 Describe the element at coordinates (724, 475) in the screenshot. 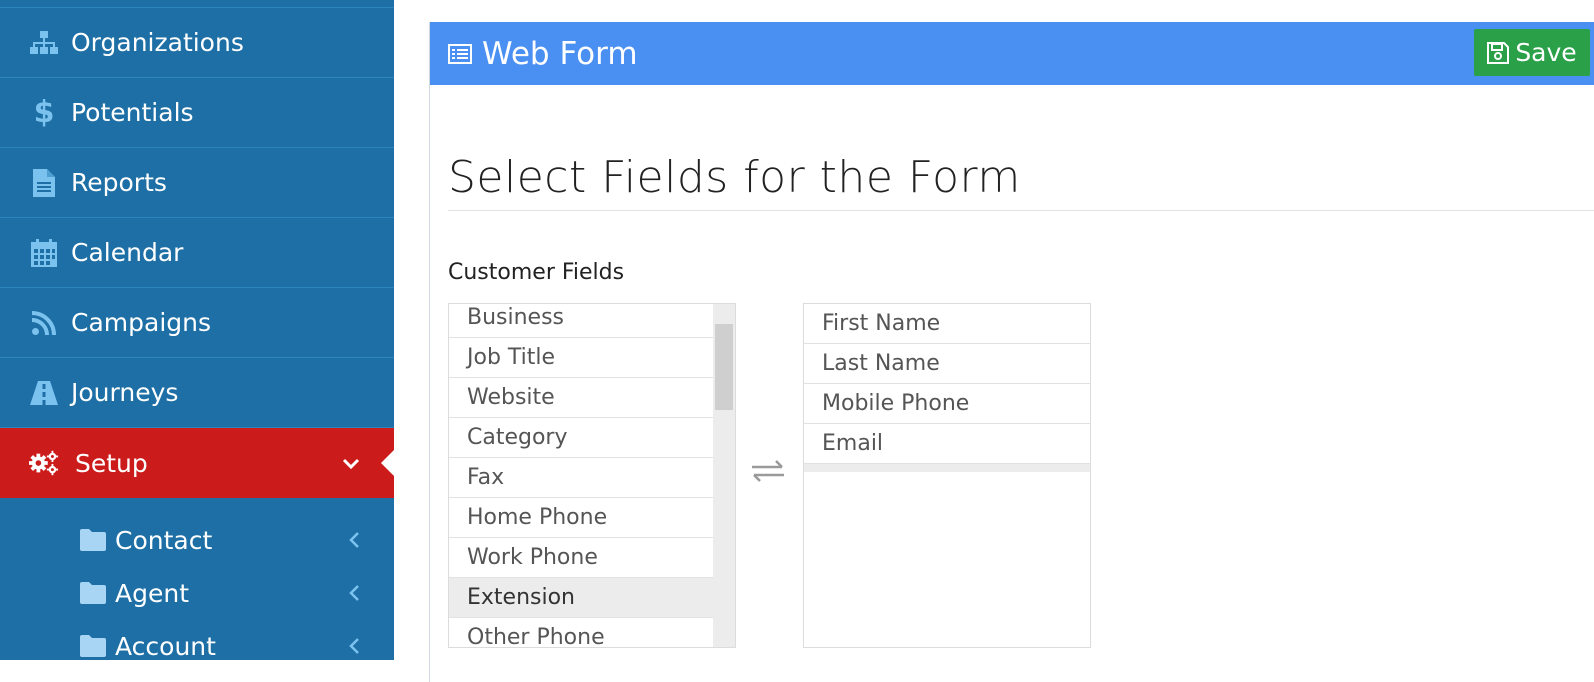

I see `scrollbar` at that location.